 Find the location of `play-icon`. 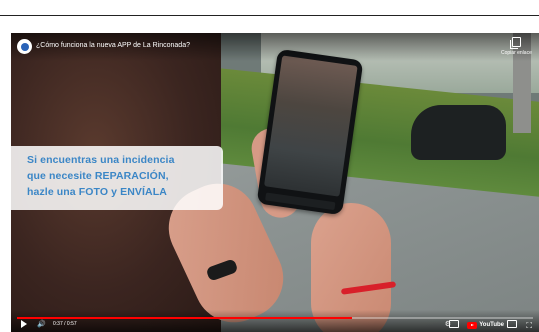

play-icon is located at coordinates (24, 324).